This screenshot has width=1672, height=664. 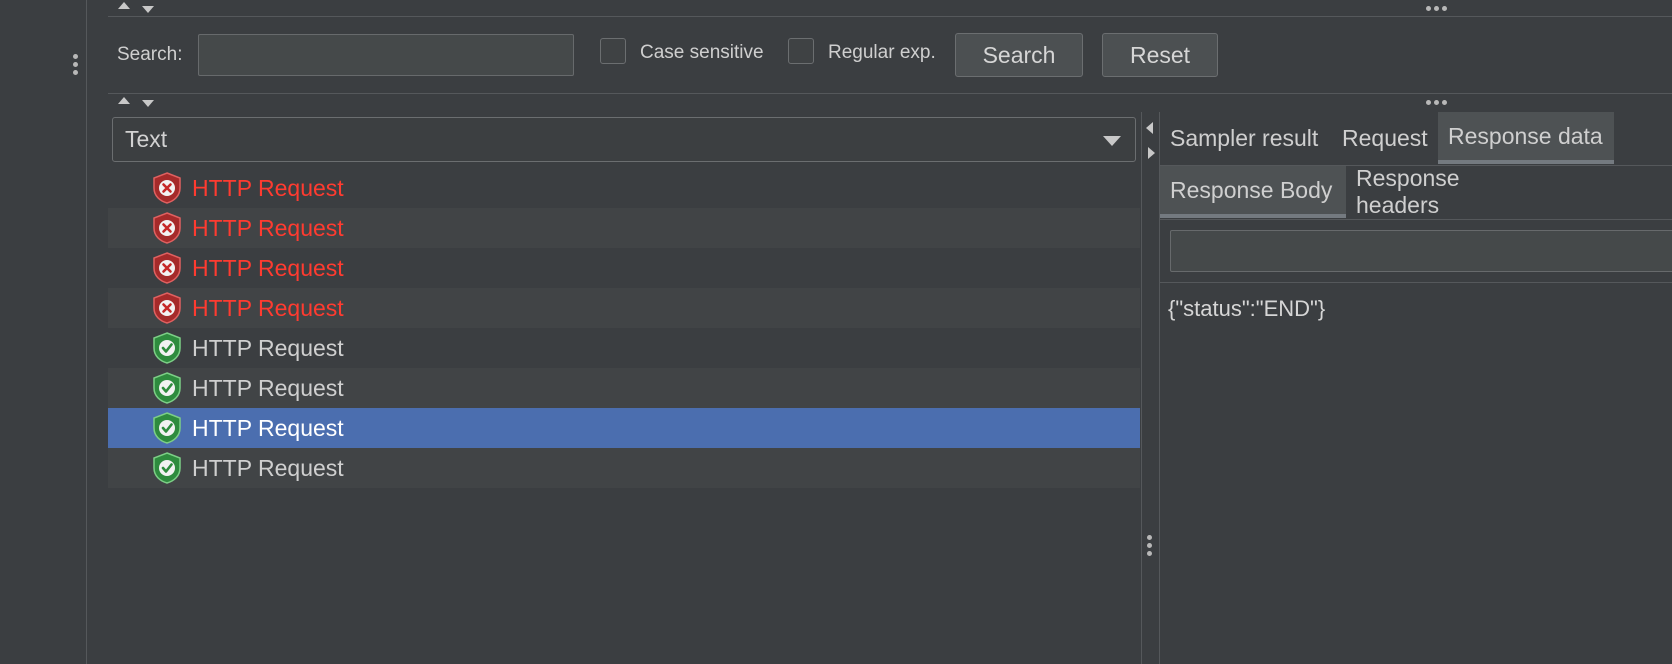 What do you see at coordinates (34, 332) in the screenshot?
I see `left-gutter` at bounding box center [34, 332].